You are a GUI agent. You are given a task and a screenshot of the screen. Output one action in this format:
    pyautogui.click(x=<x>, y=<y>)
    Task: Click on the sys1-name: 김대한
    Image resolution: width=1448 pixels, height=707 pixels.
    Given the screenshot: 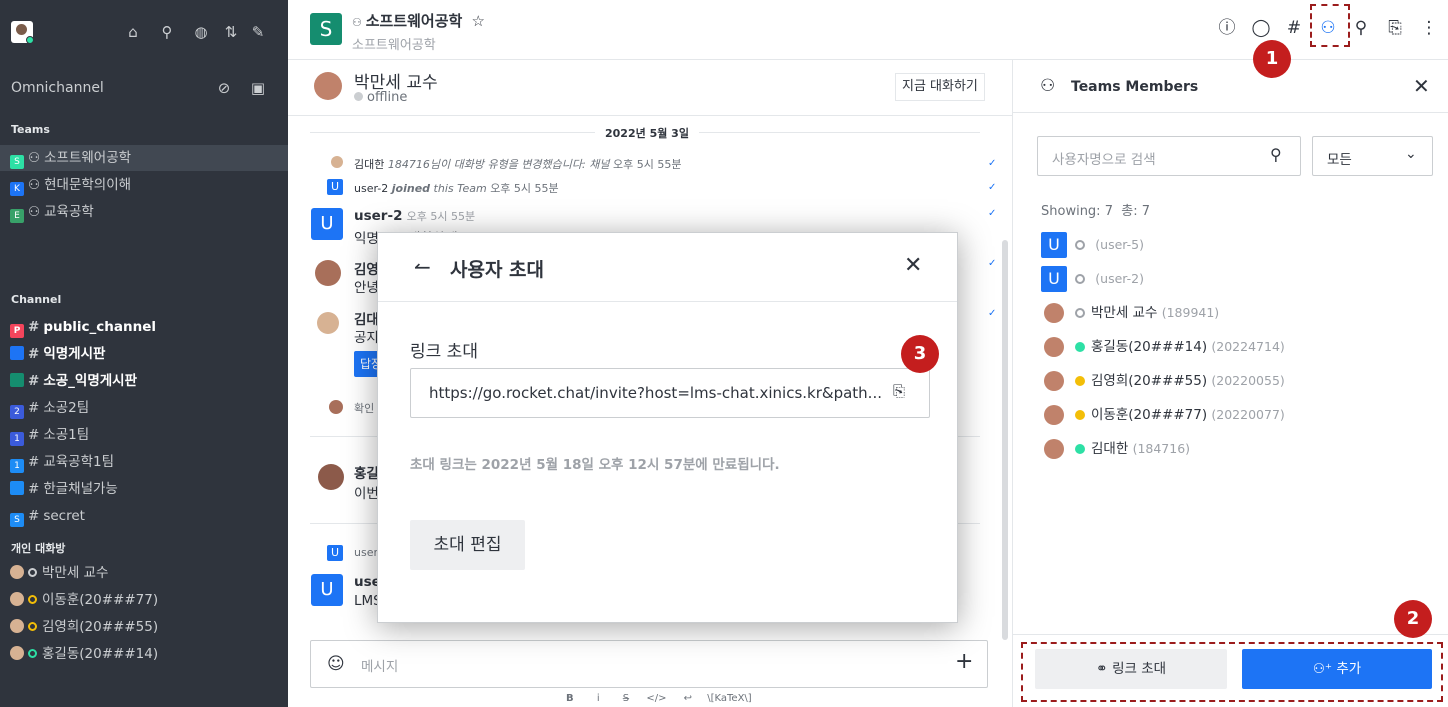 What is the action you would take?
    pyautogui.click(x=369, y=164)
    